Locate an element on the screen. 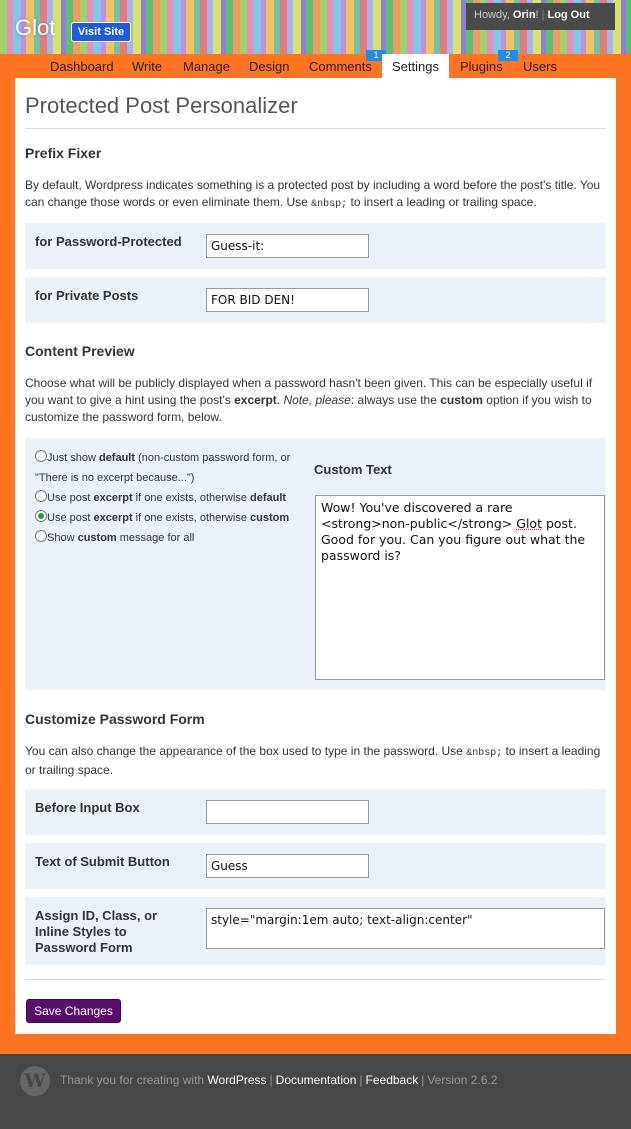  private-prefix-row: for Private Posts FOR BID DEN! is located at coordinates (315, 300).